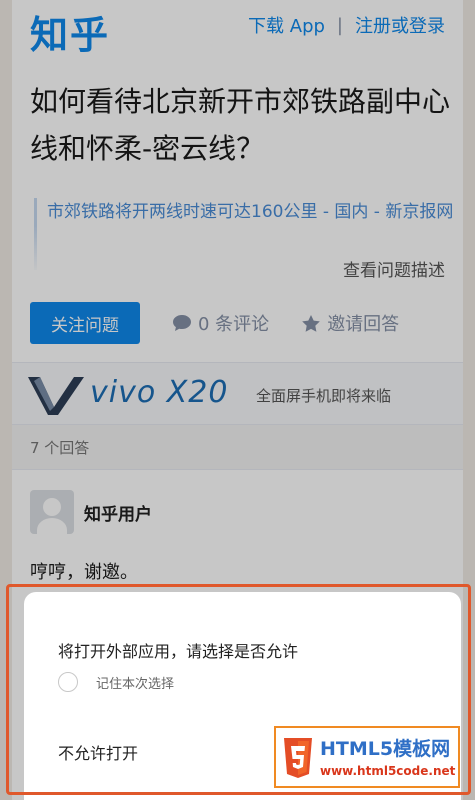 This screenshot has width=475, height=800. What do you see at coordinates (388, 771) in the screenshot?
I see `watermark-url: www.html5code.net` at bounding box center [388, 771].